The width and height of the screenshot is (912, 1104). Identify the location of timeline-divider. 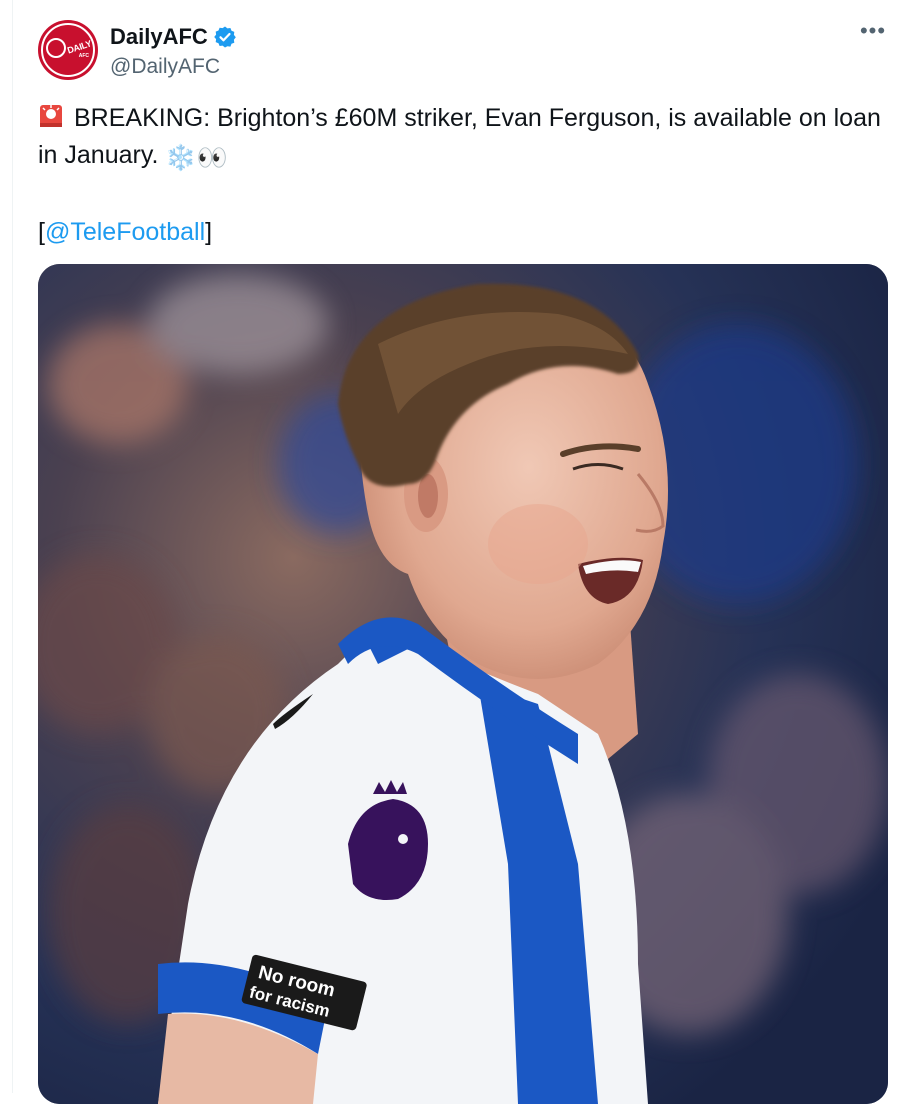
(12, 546).